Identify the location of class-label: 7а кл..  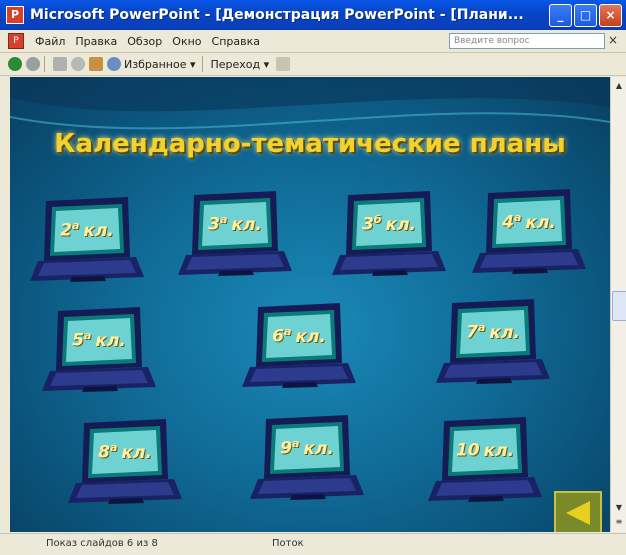
(493, 332).